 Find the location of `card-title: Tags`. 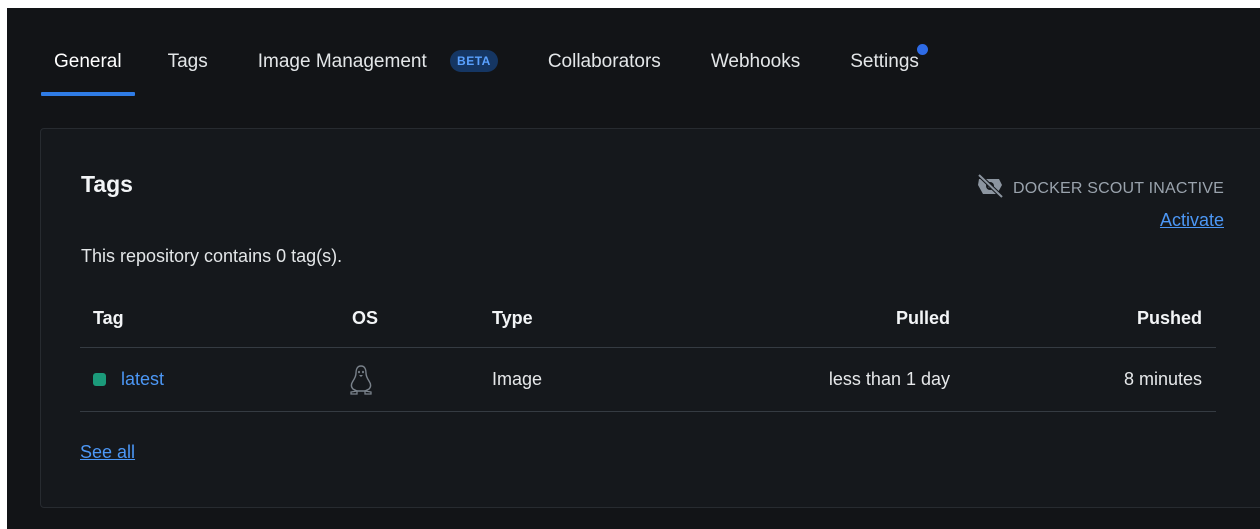

card-title: Tags is located at coordinates (107, 184).